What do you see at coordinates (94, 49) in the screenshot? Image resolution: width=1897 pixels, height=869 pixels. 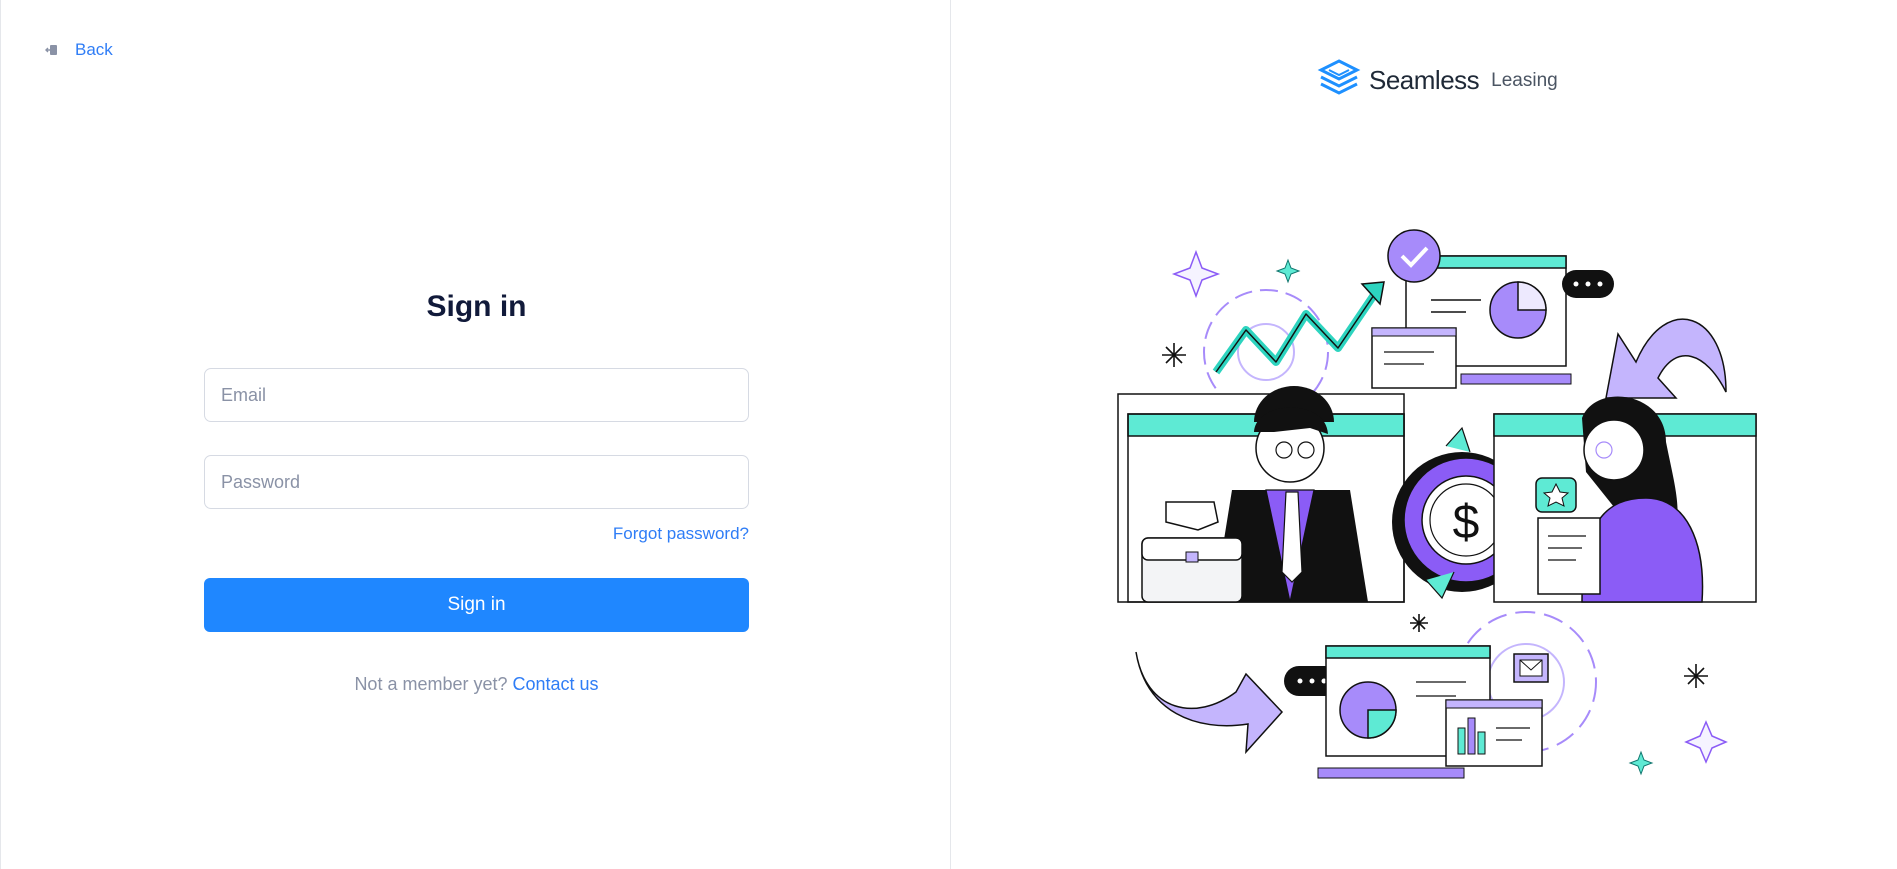 I see `back-label: Back` at bounding box center [94, 49].